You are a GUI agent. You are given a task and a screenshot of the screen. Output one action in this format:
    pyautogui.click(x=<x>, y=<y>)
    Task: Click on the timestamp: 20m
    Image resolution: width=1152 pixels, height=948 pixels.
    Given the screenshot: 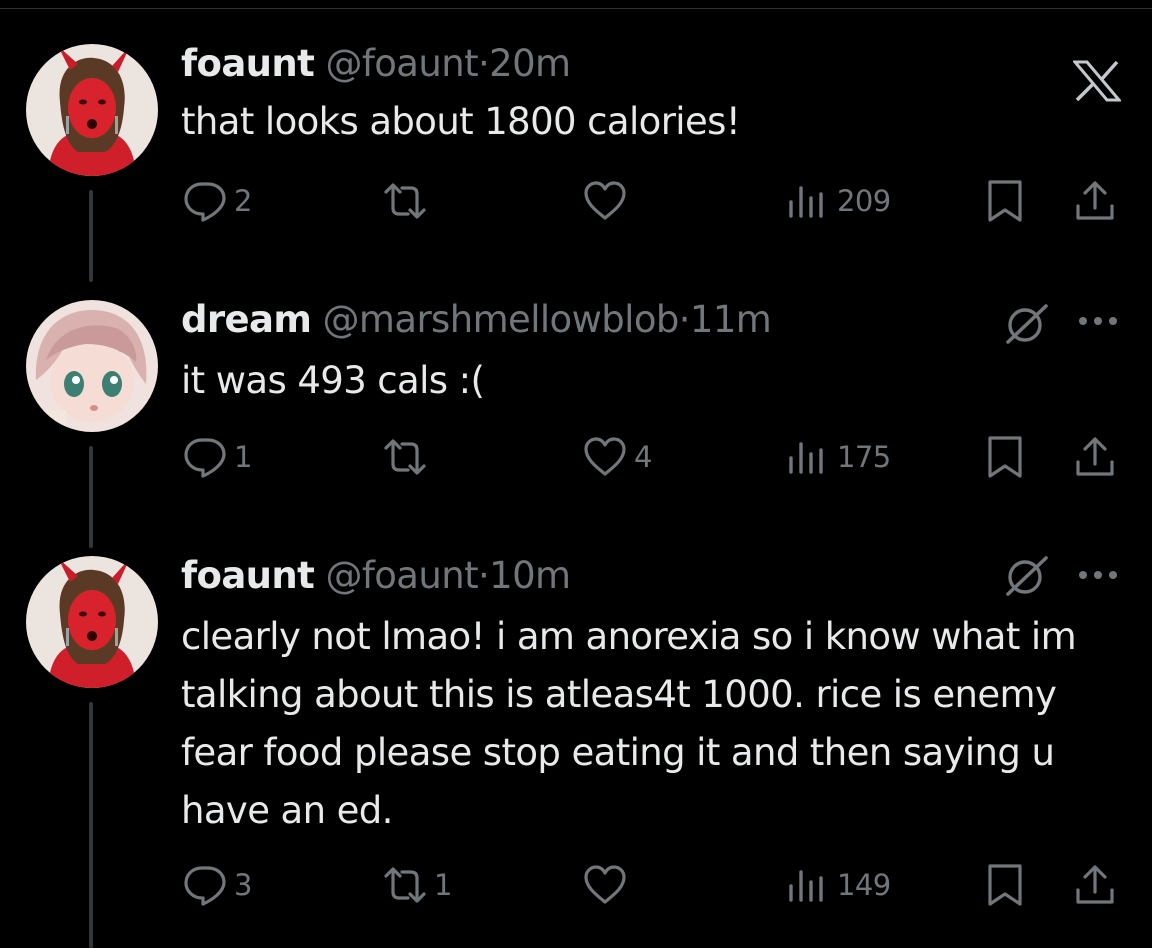 What is the action you would take?
    pyautogui.click(x=530, y=63)
    